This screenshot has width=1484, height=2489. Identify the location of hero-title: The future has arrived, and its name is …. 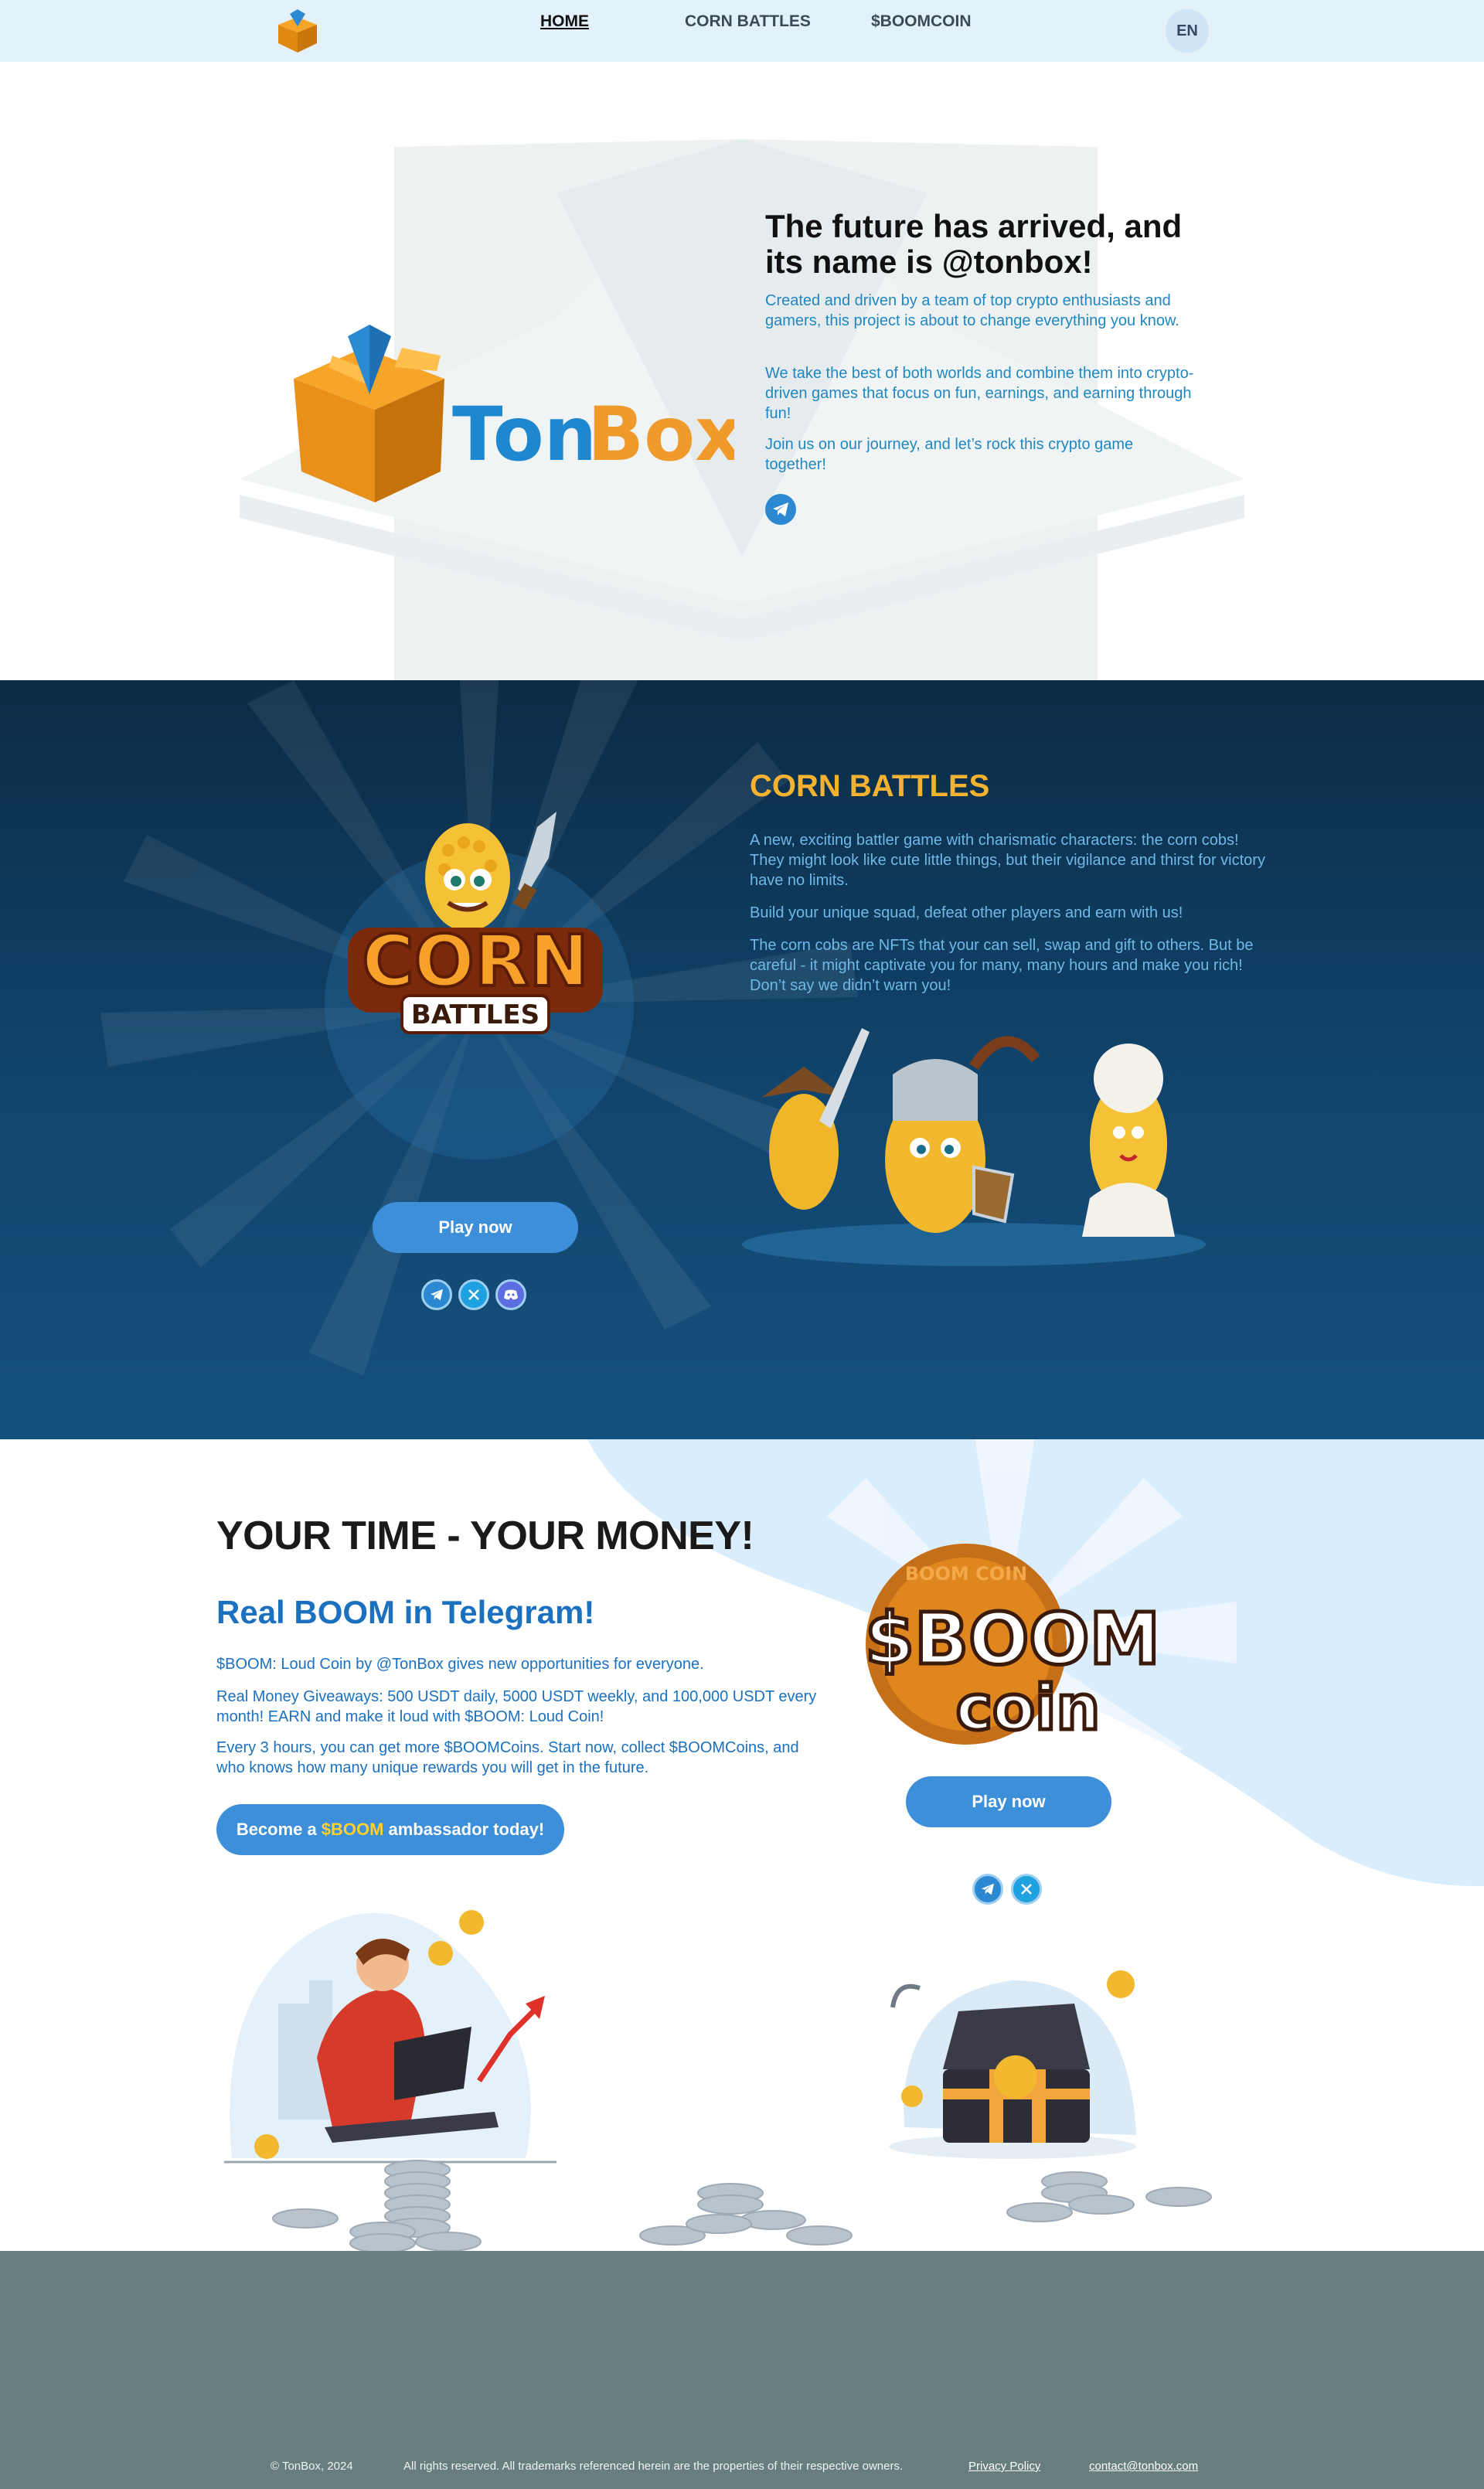
(974, 244).